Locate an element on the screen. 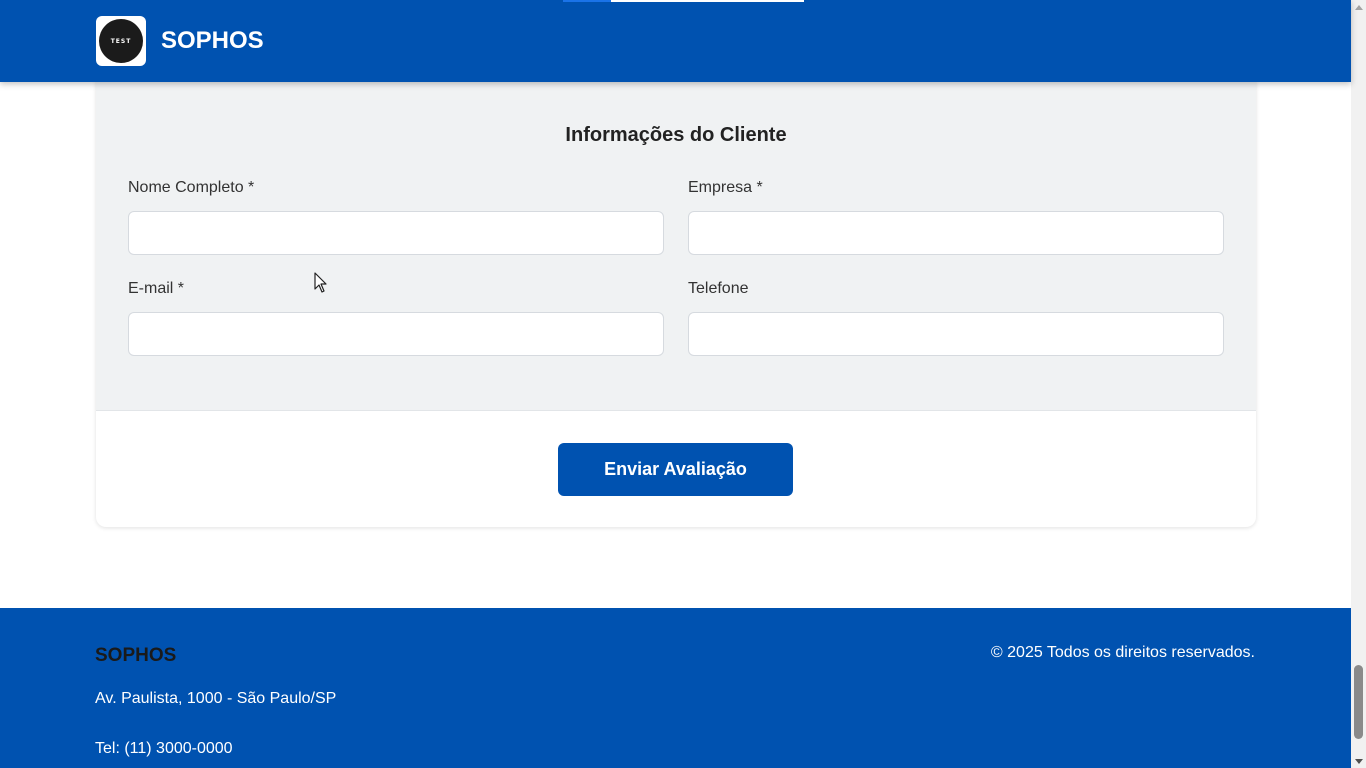 The width and height of the screenshot is (1366, 768). brand-name: SOPHOS is located at coordinates (212, 41).